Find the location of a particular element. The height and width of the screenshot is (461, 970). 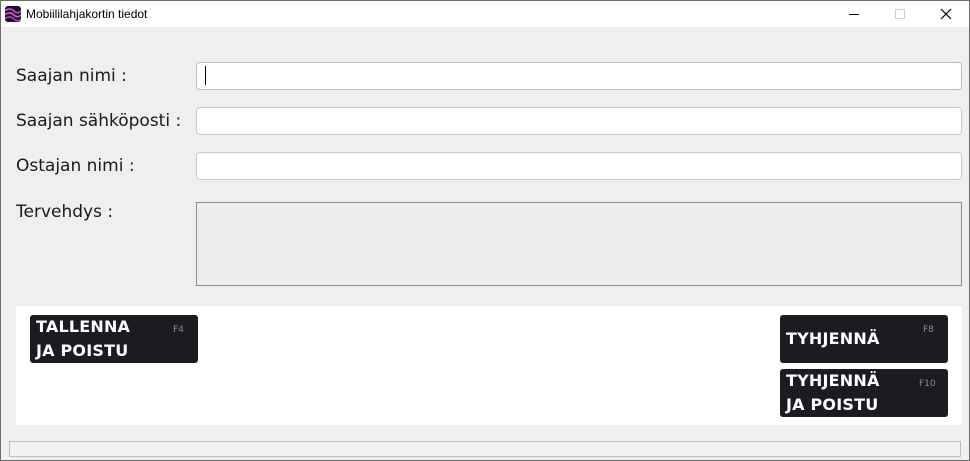

save-and-exit-button: TALLENNA JA POISTU F4 is located at coordinates (114, 339).